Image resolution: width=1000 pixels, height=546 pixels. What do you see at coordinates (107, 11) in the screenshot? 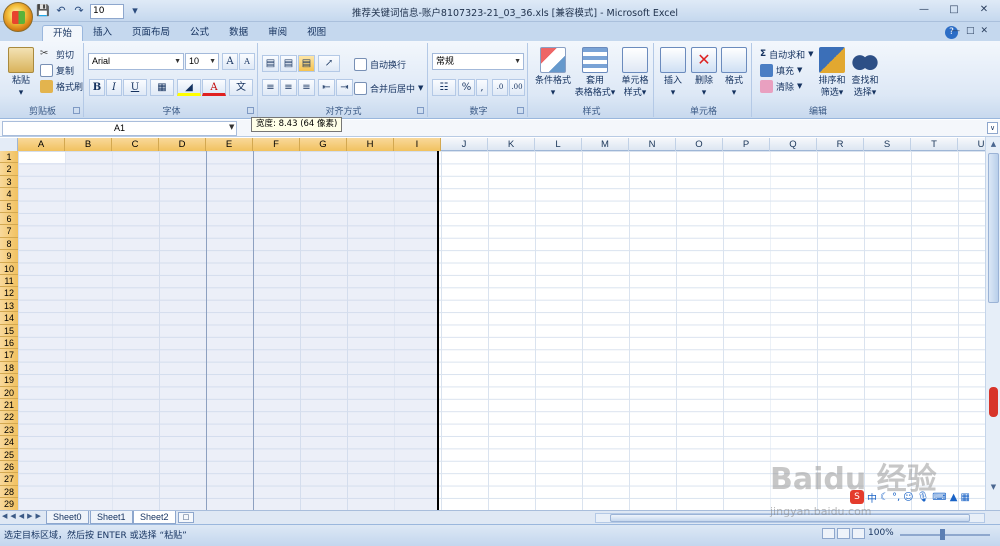
I see `qat-font-size-box: 10` at bounding box center [107, 11].